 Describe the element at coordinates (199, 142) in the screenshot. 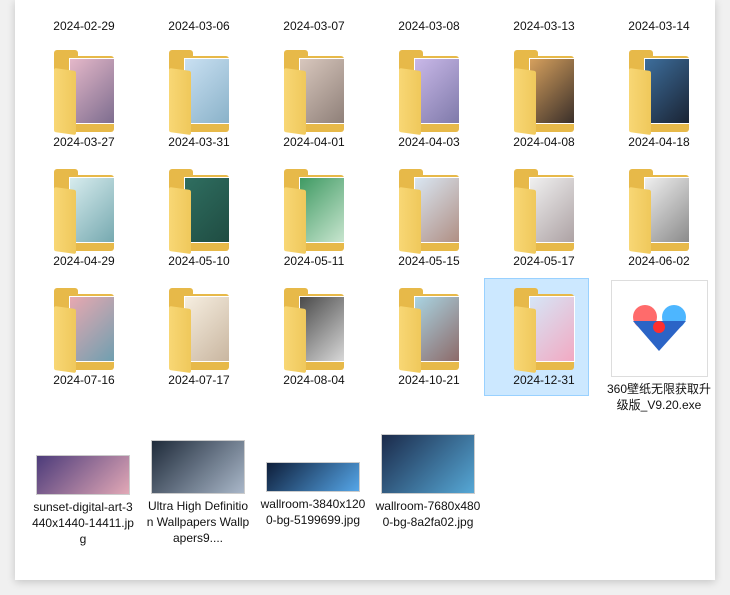

I see `folder-label: 2024-03-31` at that location.